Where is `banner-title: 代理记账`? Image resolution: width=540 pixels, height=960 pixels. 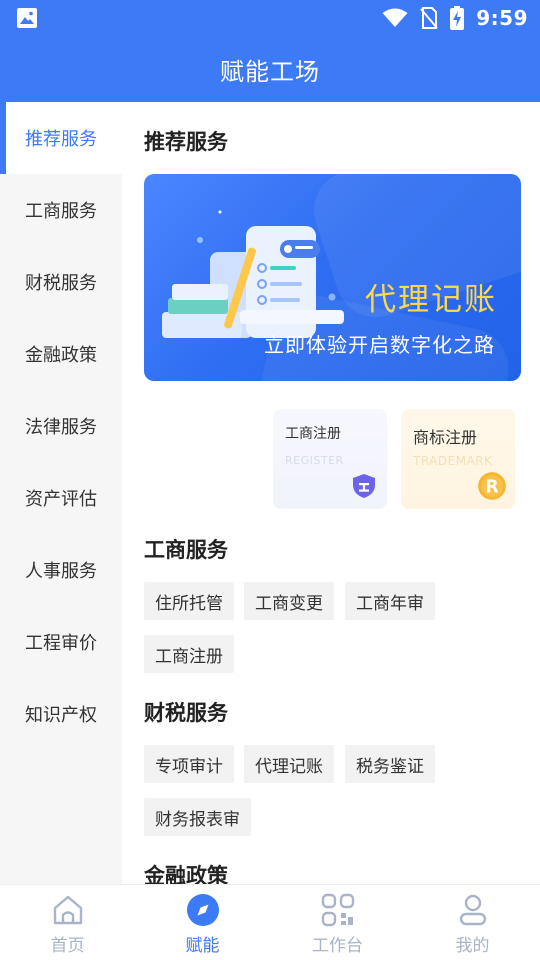
banner-title: 代理记账 is located at coordinates (431, 300).